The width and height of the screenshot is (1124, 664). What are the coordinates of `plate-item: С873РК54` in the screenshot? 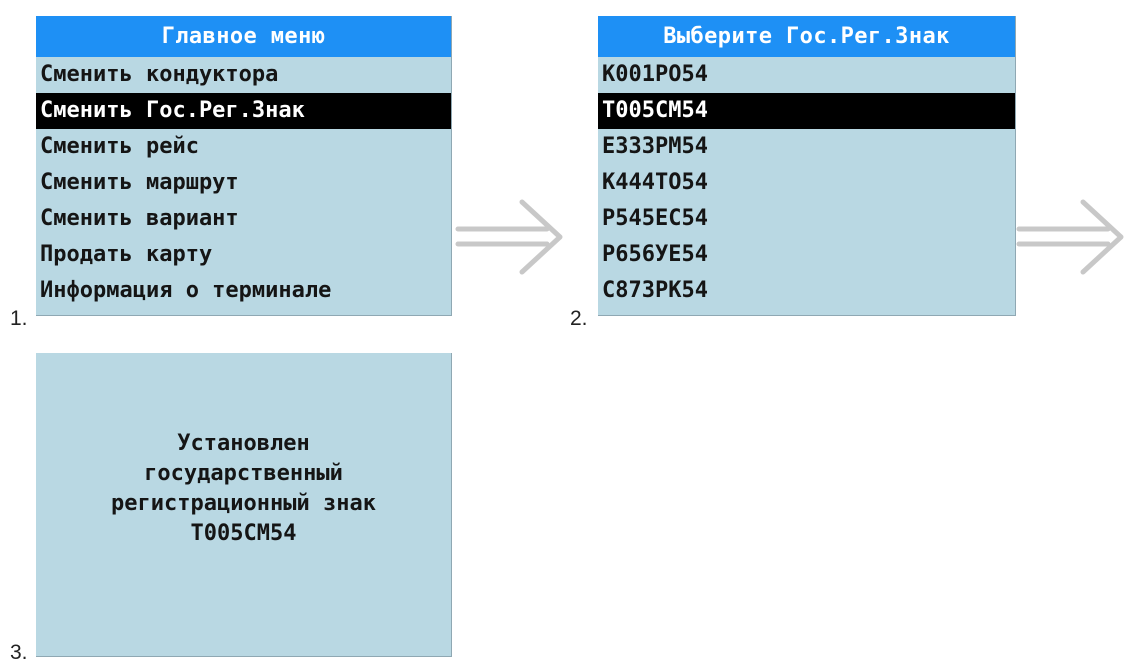 It's located at (806, 291).